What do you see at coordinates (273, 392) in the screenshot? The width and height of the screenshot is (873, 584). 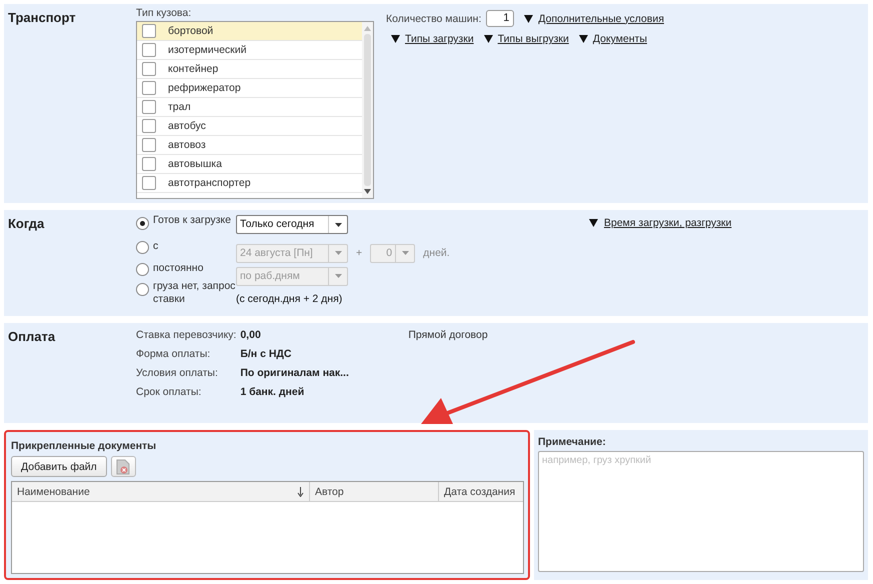 I see `field-value: 1 банк. дней` at bounding box center [273, 392].